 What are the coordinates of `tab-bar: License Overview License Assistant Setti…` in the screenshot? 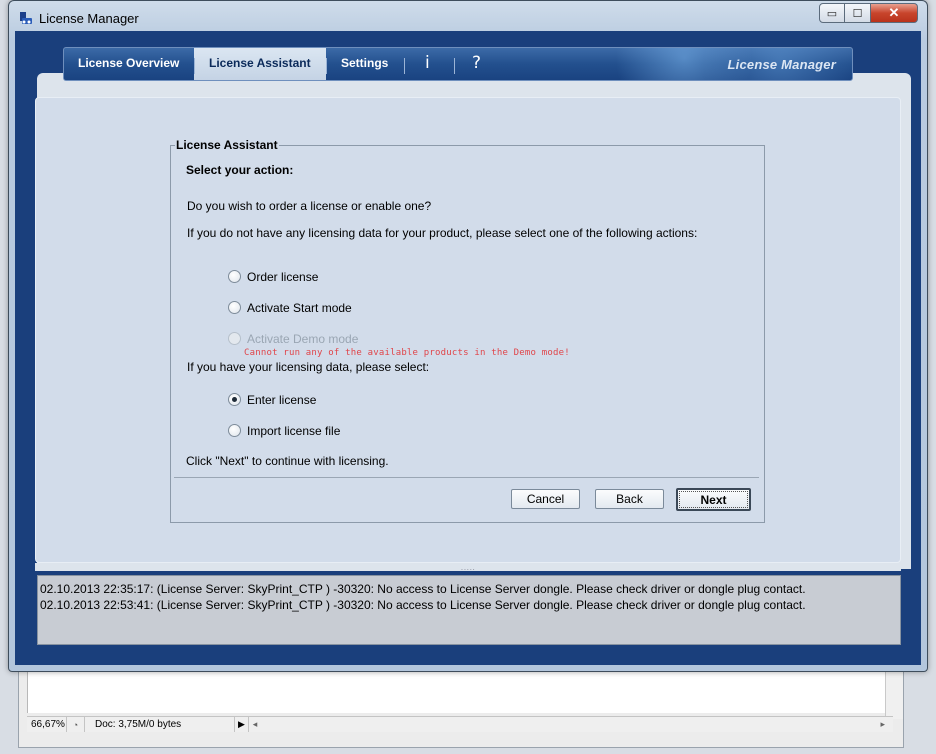 It's located at (458, 64).